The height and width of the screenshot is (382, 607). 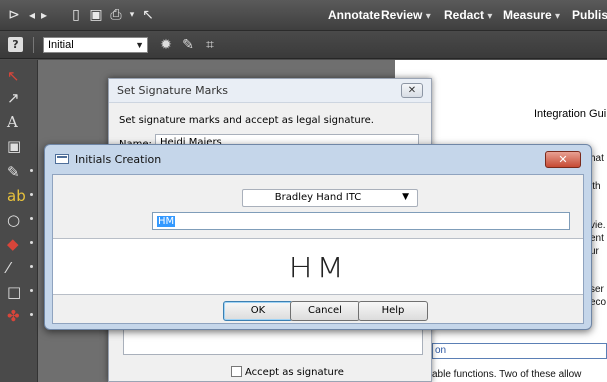 I want to click on rectangle-tool-icon: □, so click(x=20, y=292).